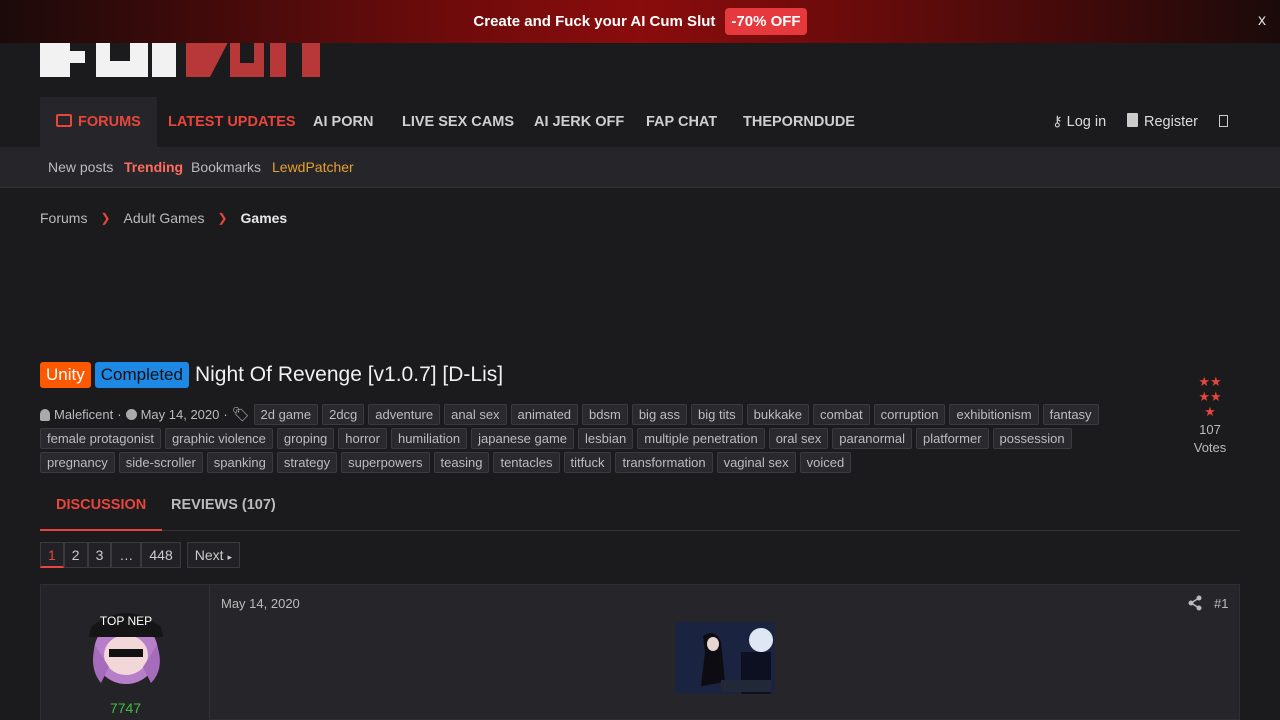  Describe the element at coordinates (99, 555) in the screenshot. I see `page-link: 3` at that location.